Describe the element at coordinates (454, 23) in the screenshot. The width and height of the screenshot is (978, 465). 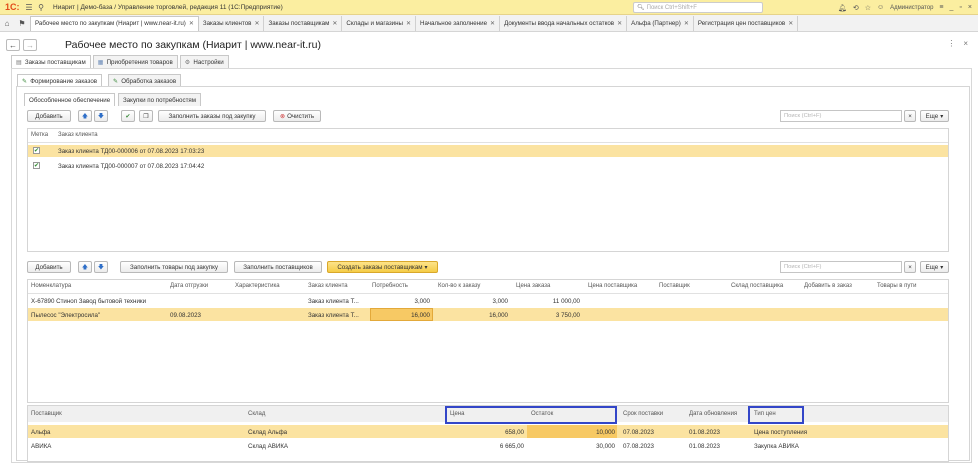
I see `tab-label: Начальное заполнение` at that location.